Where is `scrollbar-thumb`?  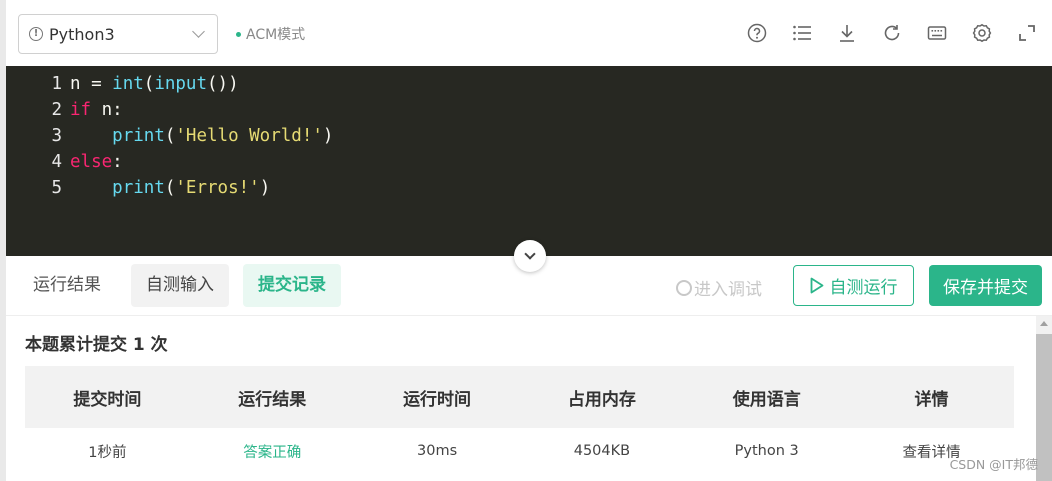
scrollbar-thumb is located at coordinates (1044, 407).